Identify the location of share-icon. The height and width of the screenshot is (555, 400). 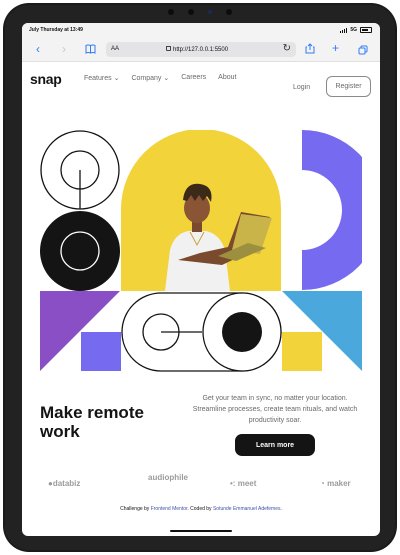
(310, 50).